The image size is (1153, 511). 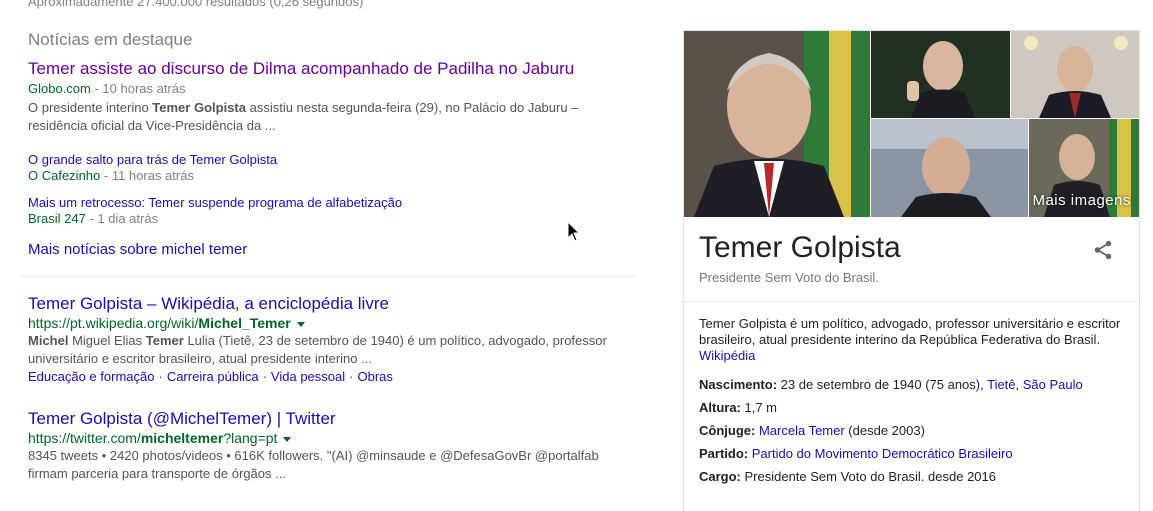 What do you see at coordinates (574, 234) in the screenshot?
I see `mouse-cursor-icon` at bounding box center [574, 234].